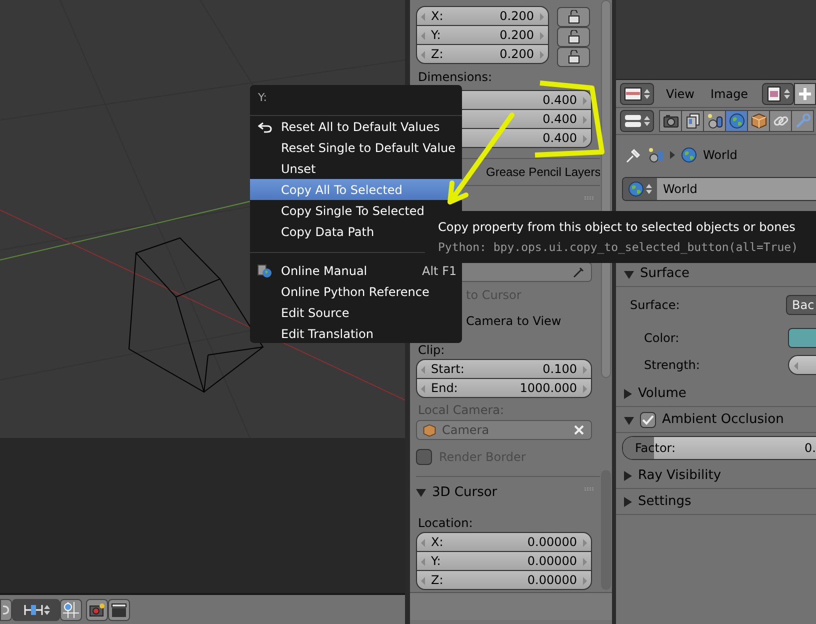  I want to click on menu-item: Edit Source, so click(356, 312).